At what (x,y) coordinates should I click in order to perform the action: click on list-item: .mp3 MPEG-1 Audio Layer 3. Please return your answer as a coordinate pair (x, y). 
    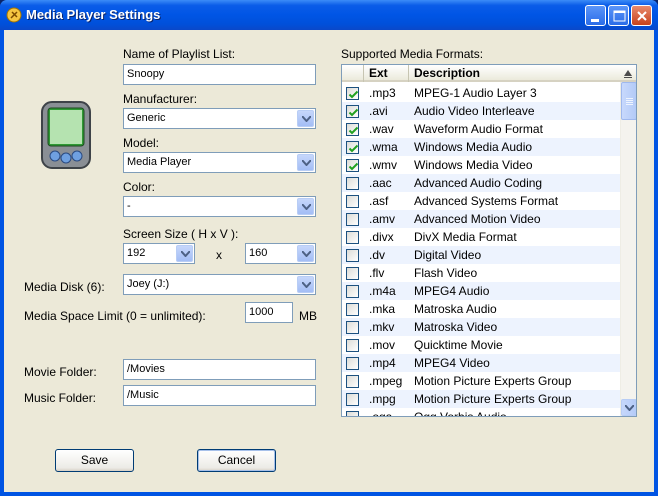
    Looking at the image, I should click on (481, 93).